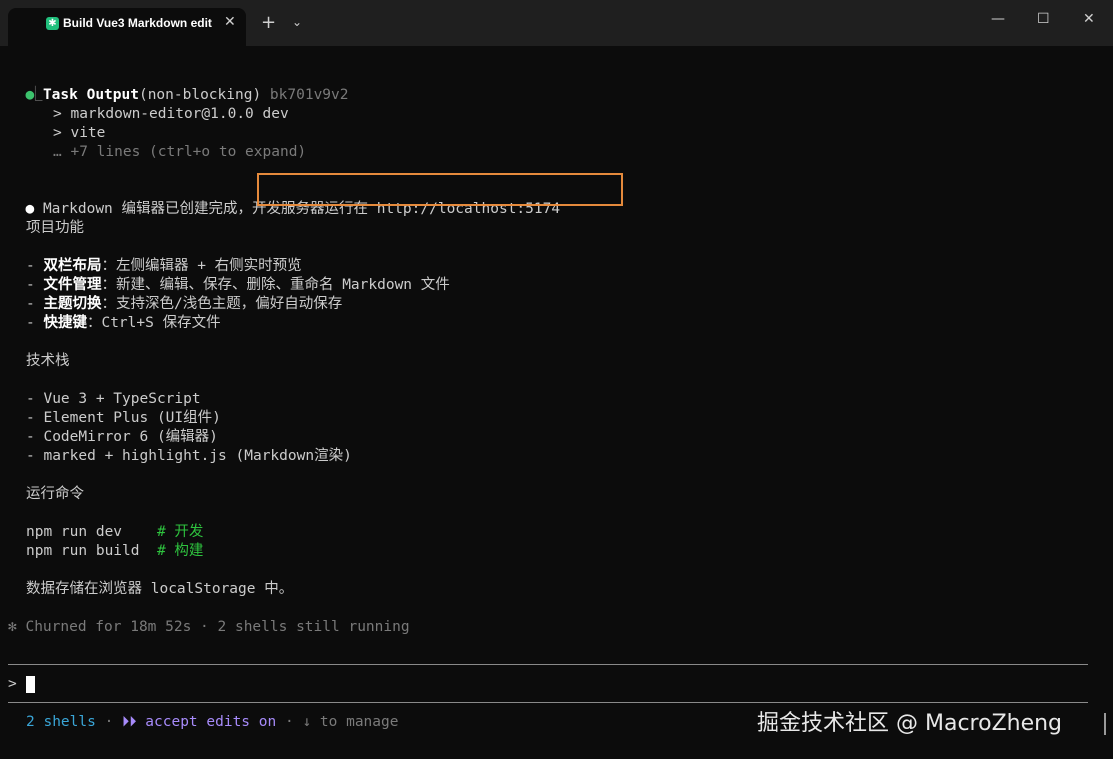  Describe the element at coordinates (30, 684) in the screenshot. I see `input-cursor` at that location.